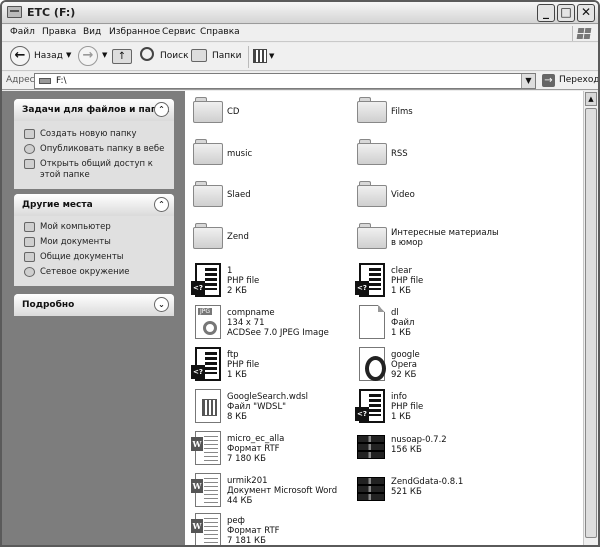 The height and width of the screenshot is (547, 600). I want to click on menu-tools: Сервис, so click(179, 32).